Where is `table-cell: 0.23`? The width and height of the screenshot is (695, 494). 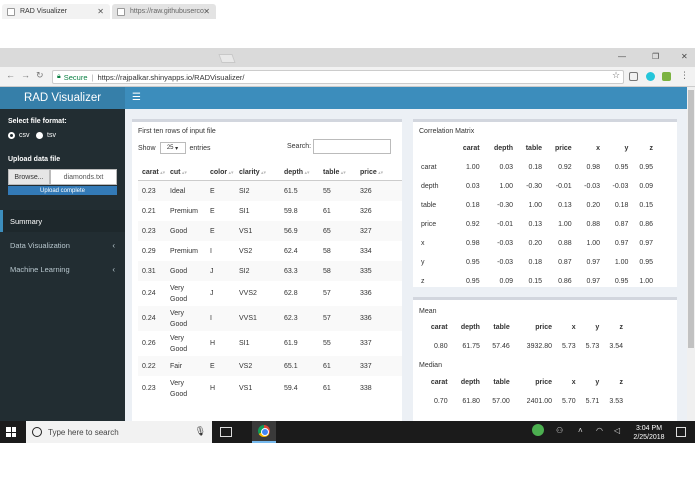
table-cell: 0.23 is located at coordinates (149, 388).